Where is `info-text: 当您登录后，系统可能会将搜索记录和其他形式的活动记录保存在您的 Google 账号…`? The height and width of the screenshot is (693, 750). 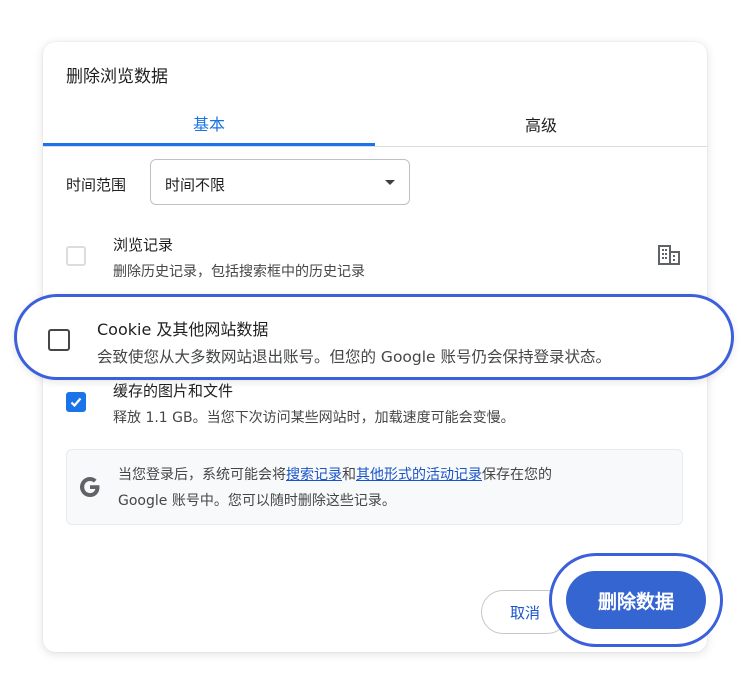
info-text: 当您登录后，系统可能会将搜索记录和其他形式的活动记录保存在您的 Google 账号… is located at coordinates (395, 488).